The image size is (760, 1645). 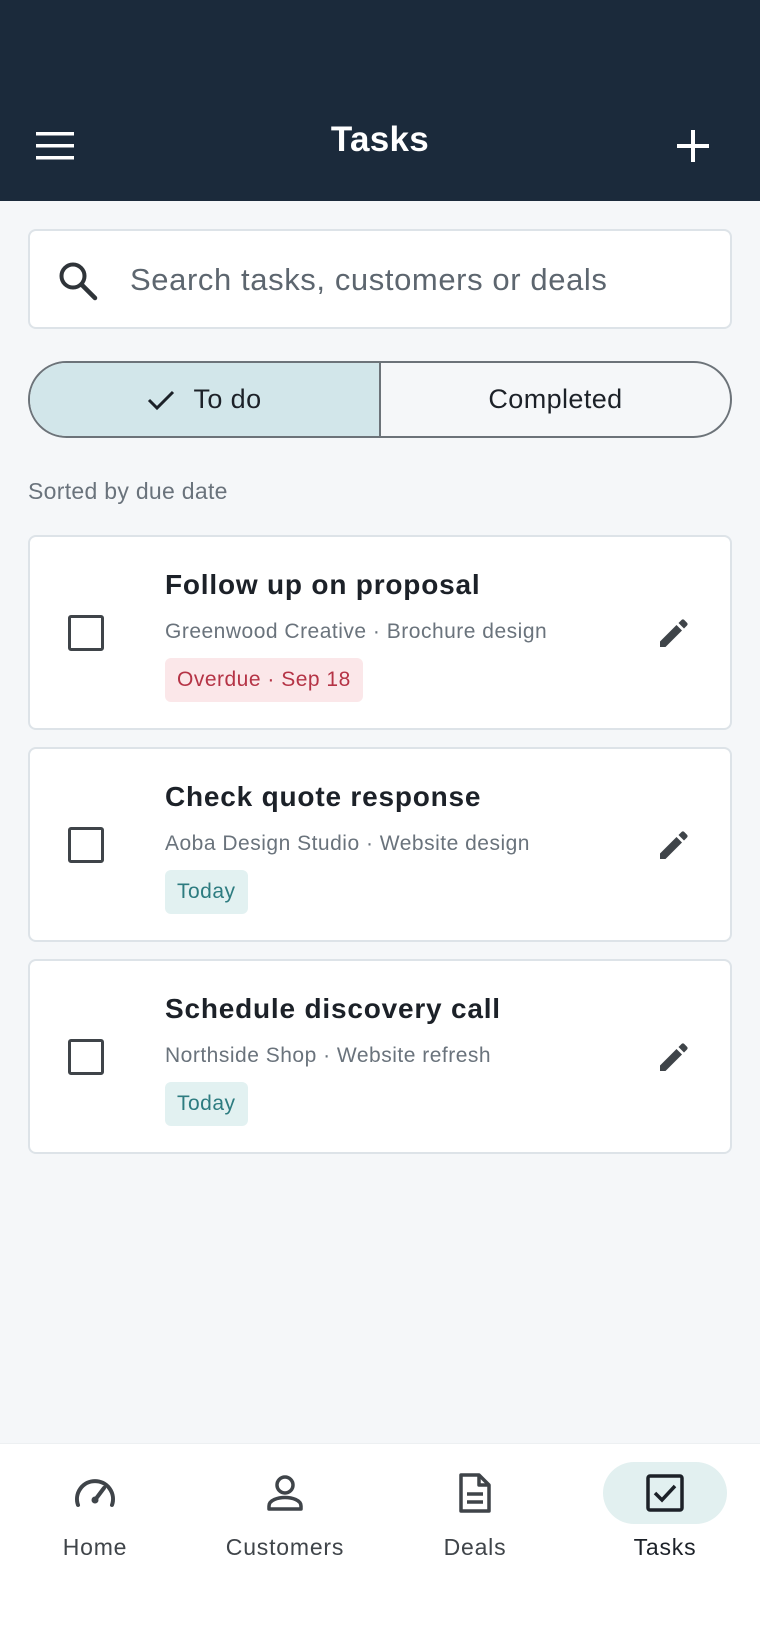 What do you see at coordinates (95, 1547) in the screenshot?
I see `nav-label-home: Home` at bounding box center [95, 1547].